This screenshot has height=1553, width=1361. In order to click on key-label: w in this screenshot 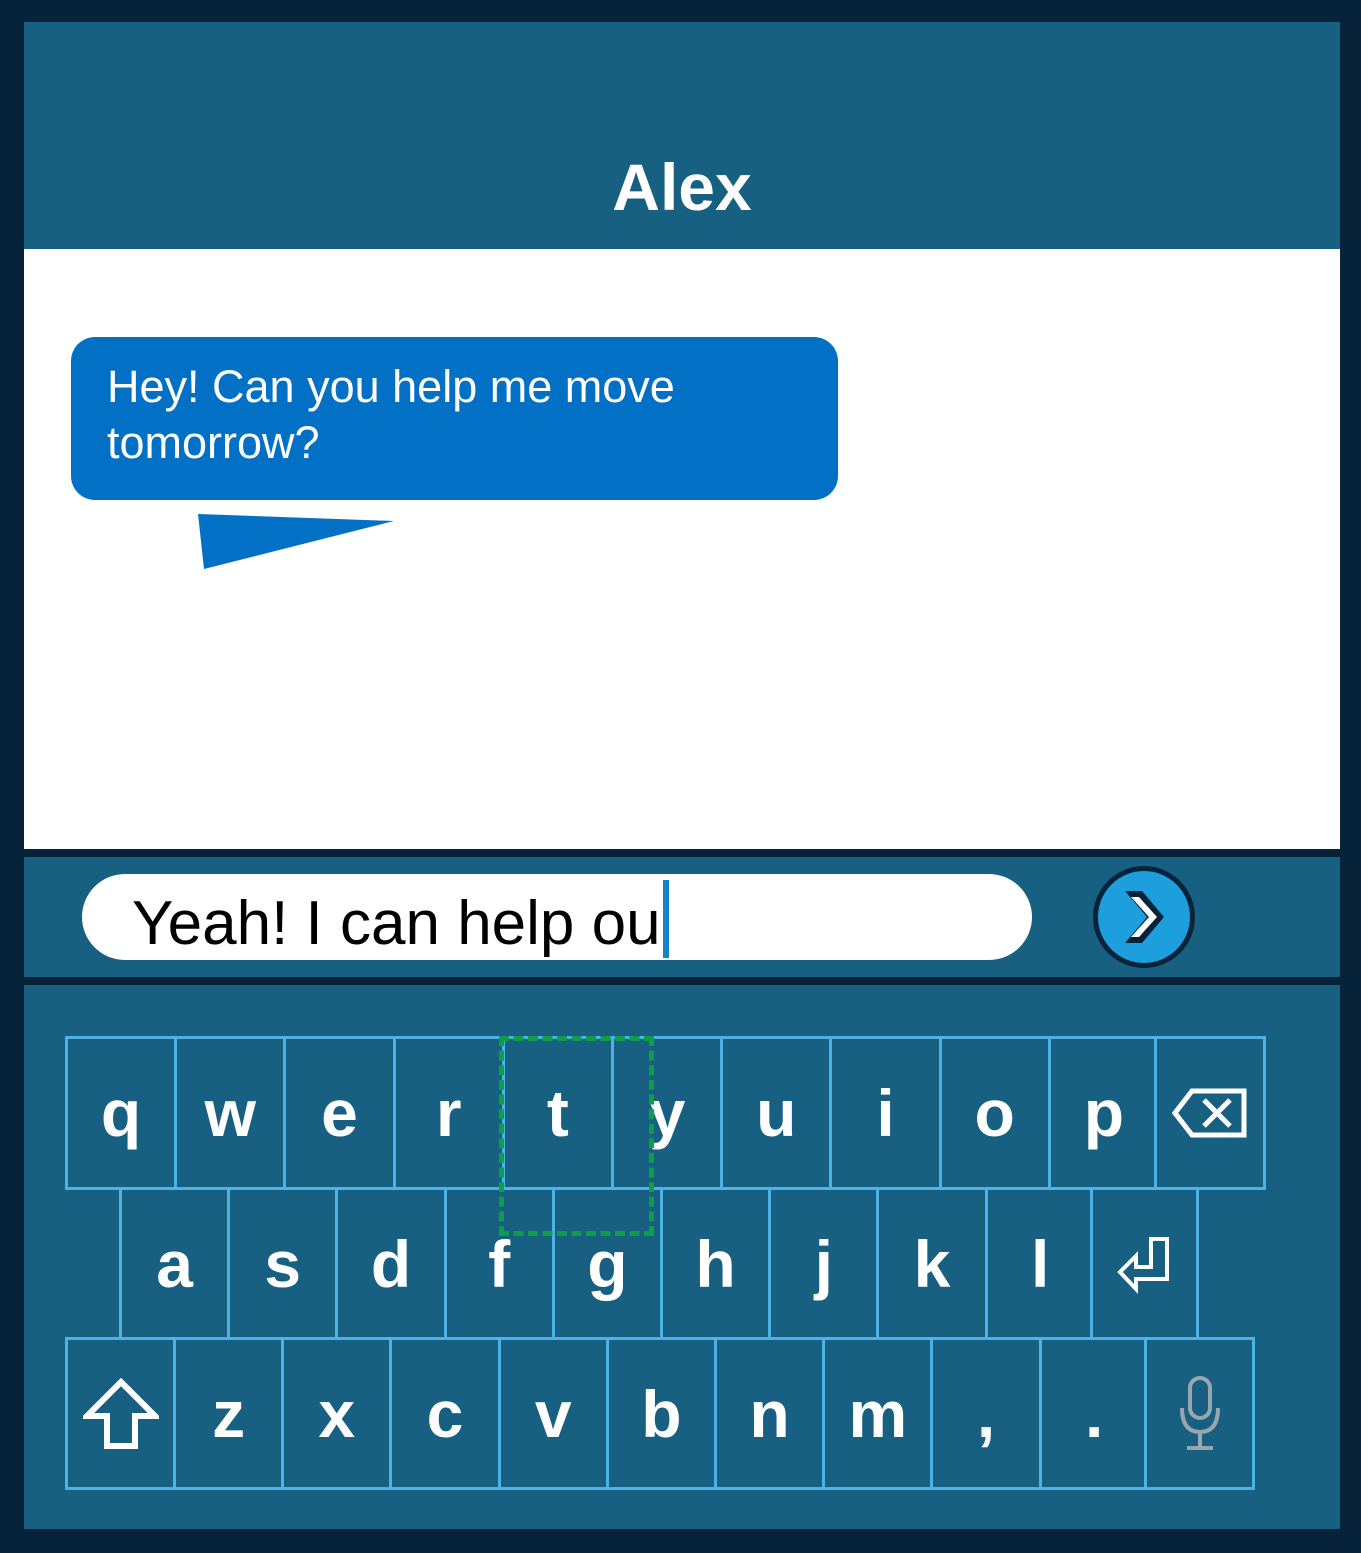, I will do `click(230, 1113)`.